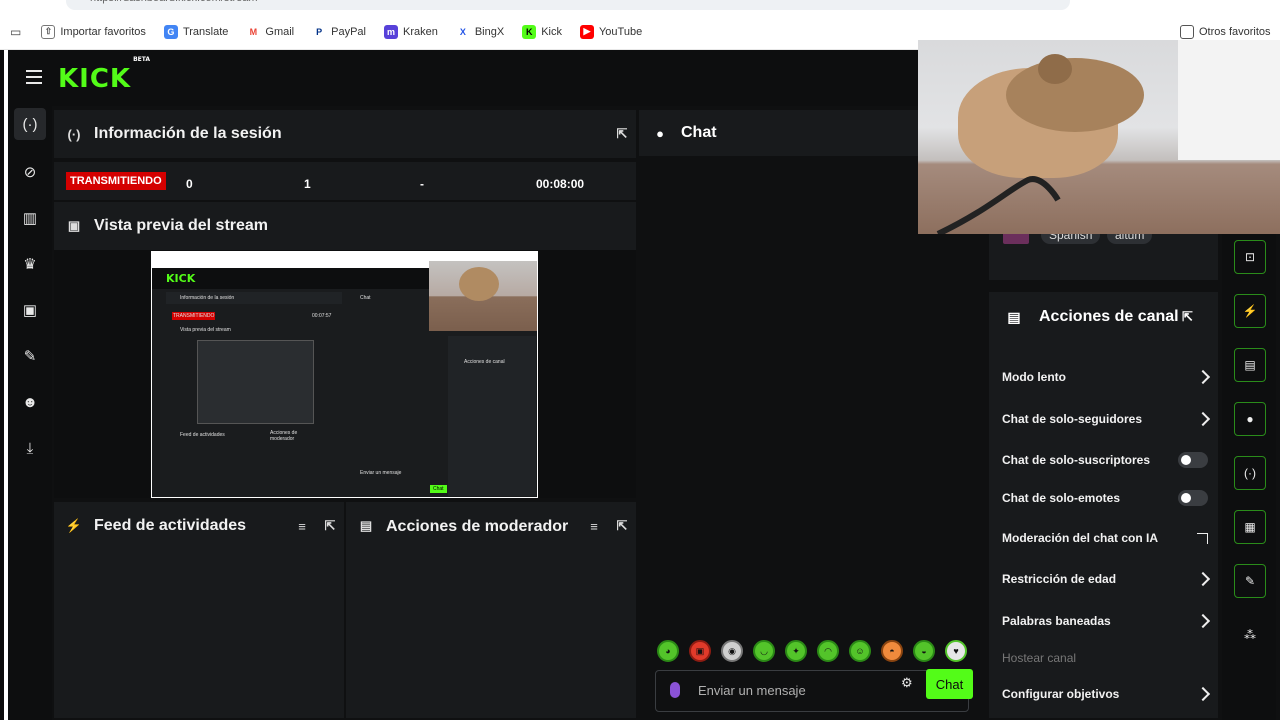 Image resolution: width=1280 pixels, height=720 pixels. Describe the element at coordinates (339, 31) in the screenshot. I see `bookmark-paypal: P PayPal` at that location.